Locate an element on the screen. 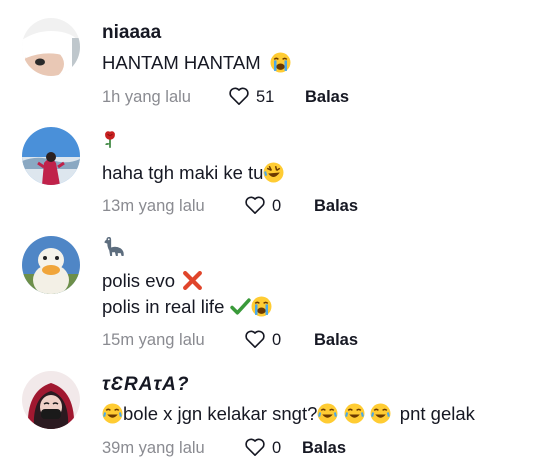 The height and width of the screenshot is (469, 540). comment-text: bole x jgn kelakar sngt? pnt gelak is located at coordinates (288, 414).